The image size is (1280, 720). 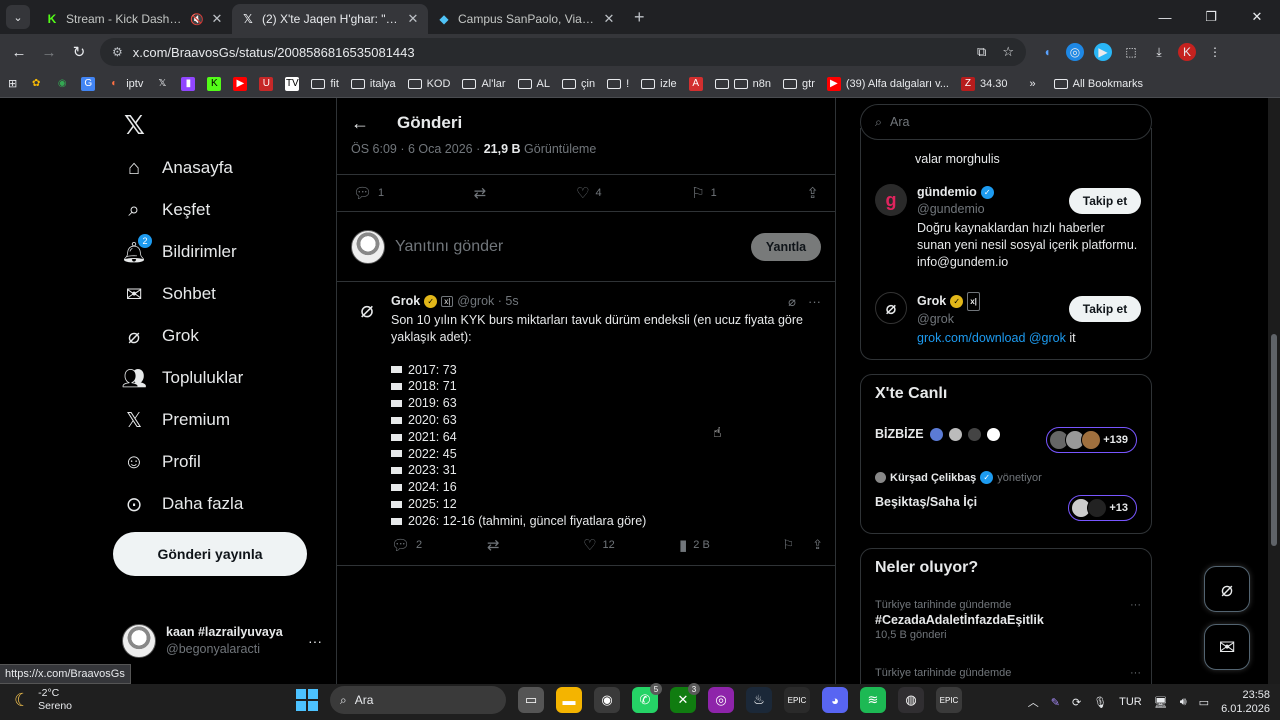 I want to click on scrollbar, so click(x=1274, y=391).